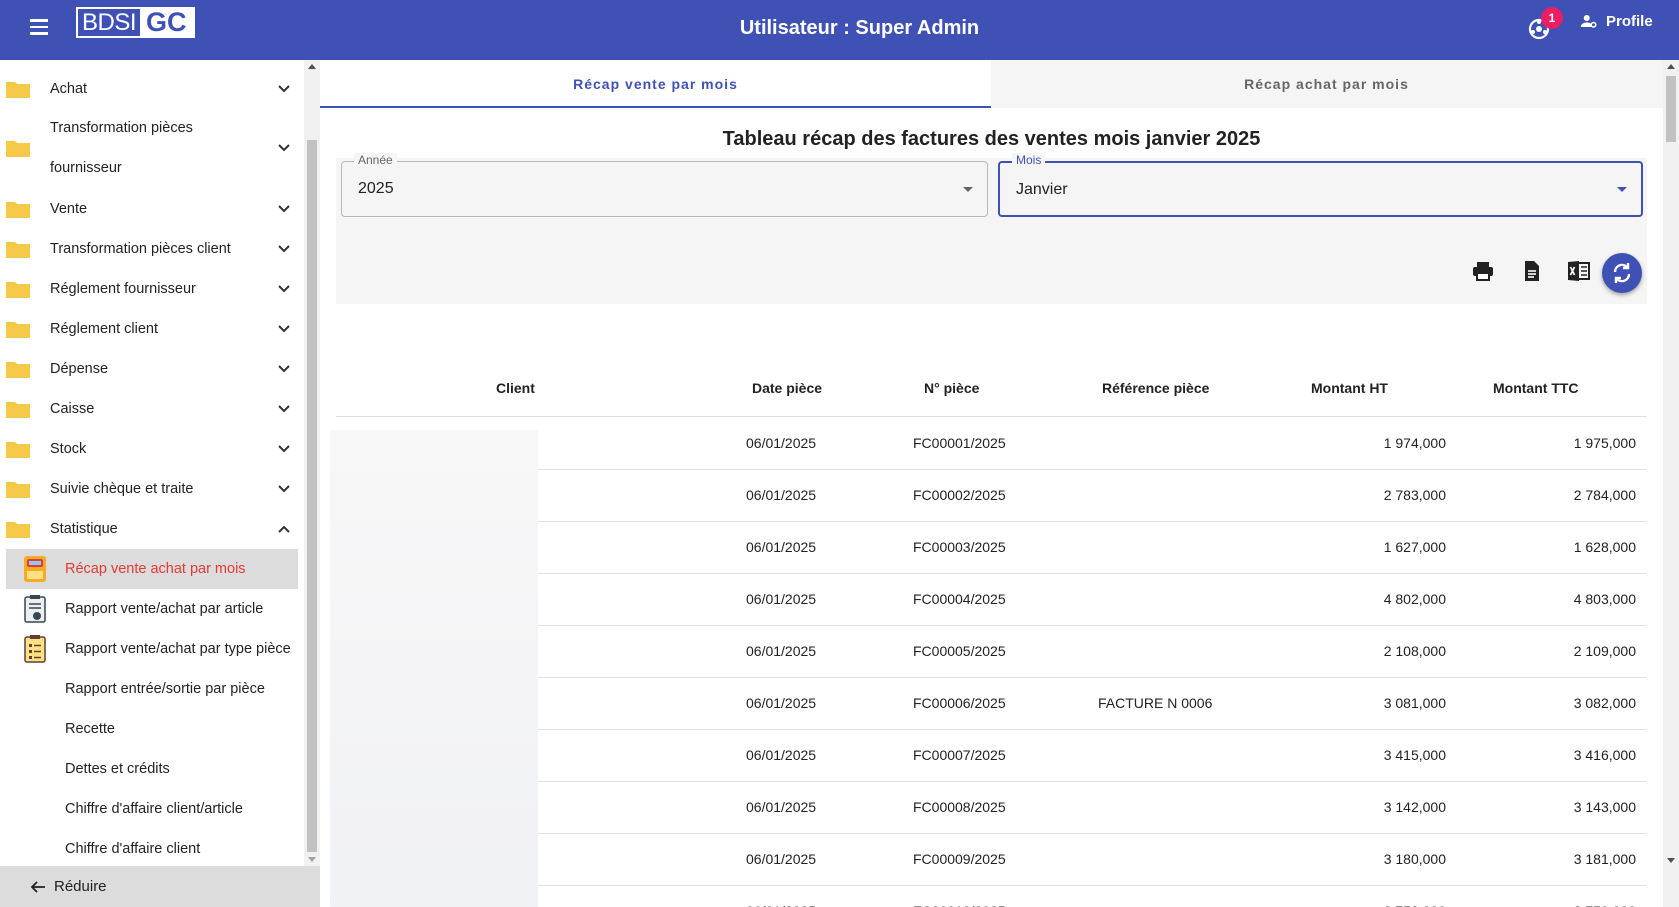  Describe the element at coordinates (152, 489) in the screenshot. I see `sidebar-item-suivie-cheque: Suivie chèque et traite` at that location.